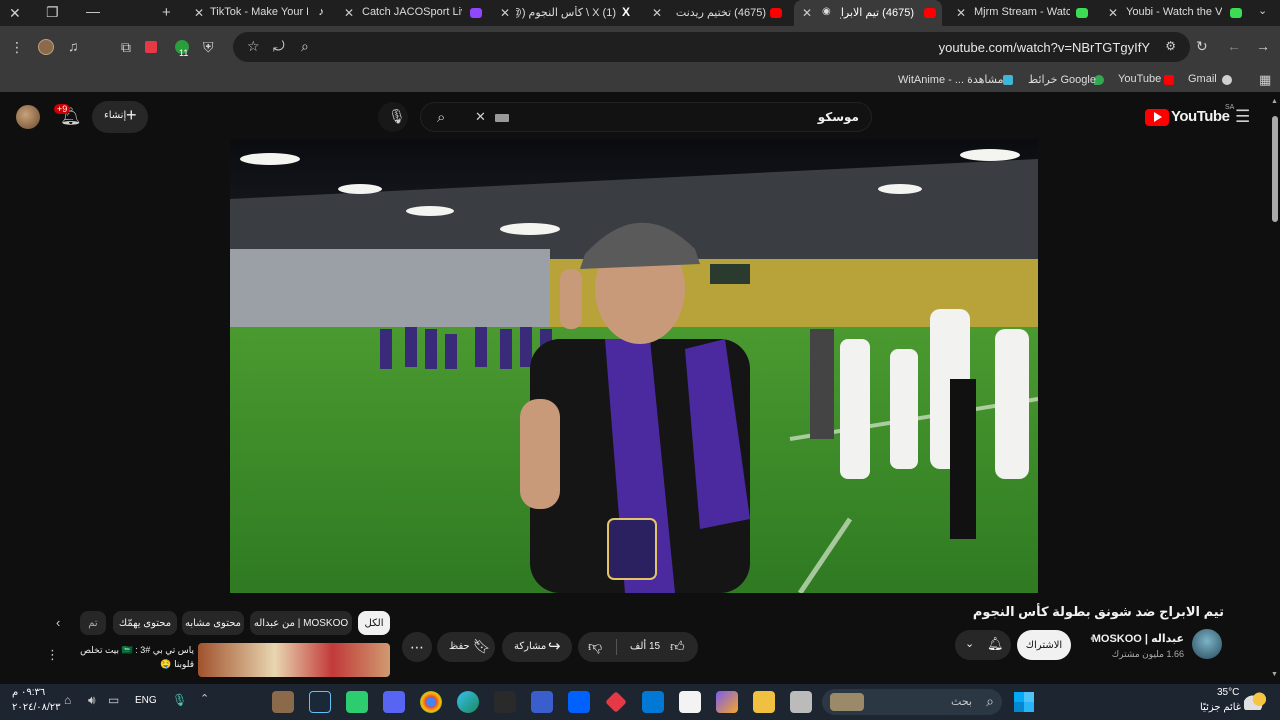 The height and width of the screenshot is (720, 1280). What do you see at coordinates (137, 650) in the screenshot?
I see `recommendation-title: ياس تي بي 🇸🇦 : 3# بيت تخلص` at bounding box center [137, 650].